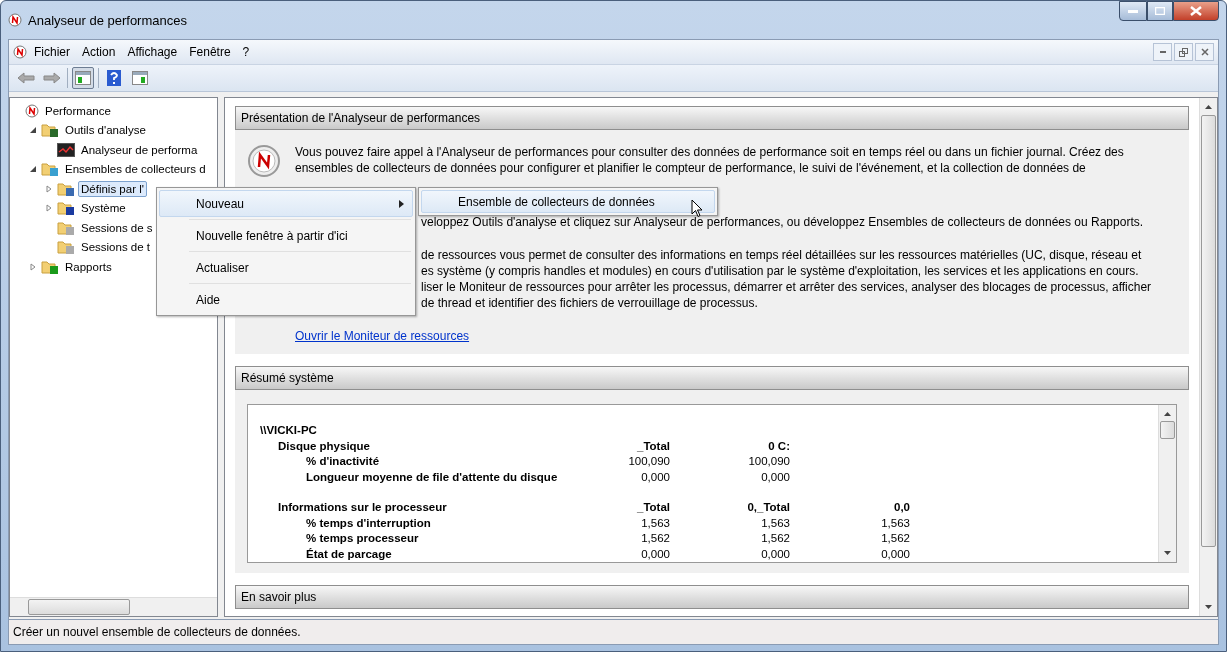 This screenshot has width=1227, height=652. I want to click on table-label: % temps d'interruption, so click(368, 523).